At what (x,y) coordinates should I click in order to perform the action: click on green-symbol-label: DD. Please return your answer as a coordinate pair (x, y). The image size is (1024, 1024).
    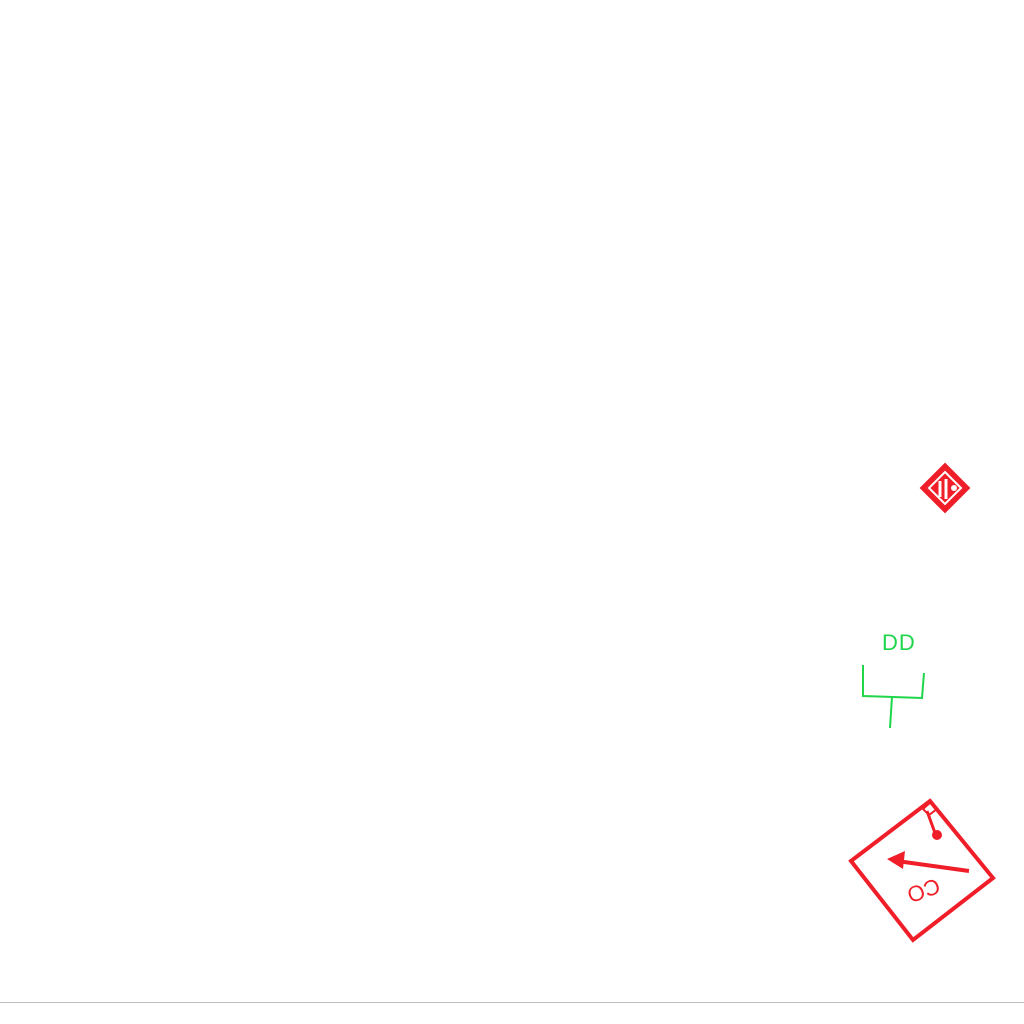
    Looking at the image, I should click on (899, 642).